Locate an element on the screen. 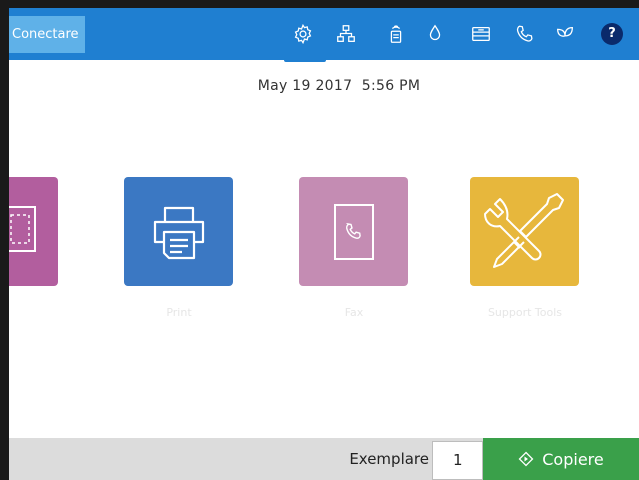 The height and width of the screenshot is (480, 639). gear-icon is located at coordinates (303, 34).